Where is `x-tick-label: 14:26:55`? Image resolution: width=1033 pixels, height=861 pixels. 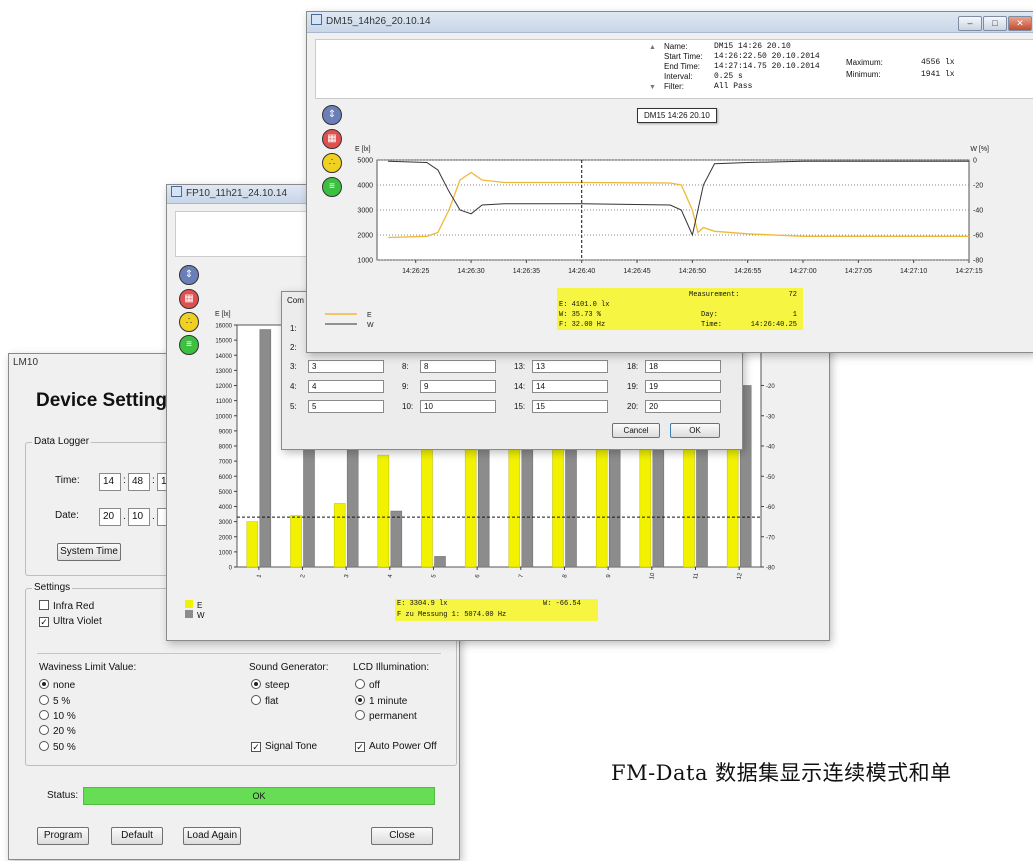
x-tick-label: 14:26:55 is located at coordinates (747, 271).